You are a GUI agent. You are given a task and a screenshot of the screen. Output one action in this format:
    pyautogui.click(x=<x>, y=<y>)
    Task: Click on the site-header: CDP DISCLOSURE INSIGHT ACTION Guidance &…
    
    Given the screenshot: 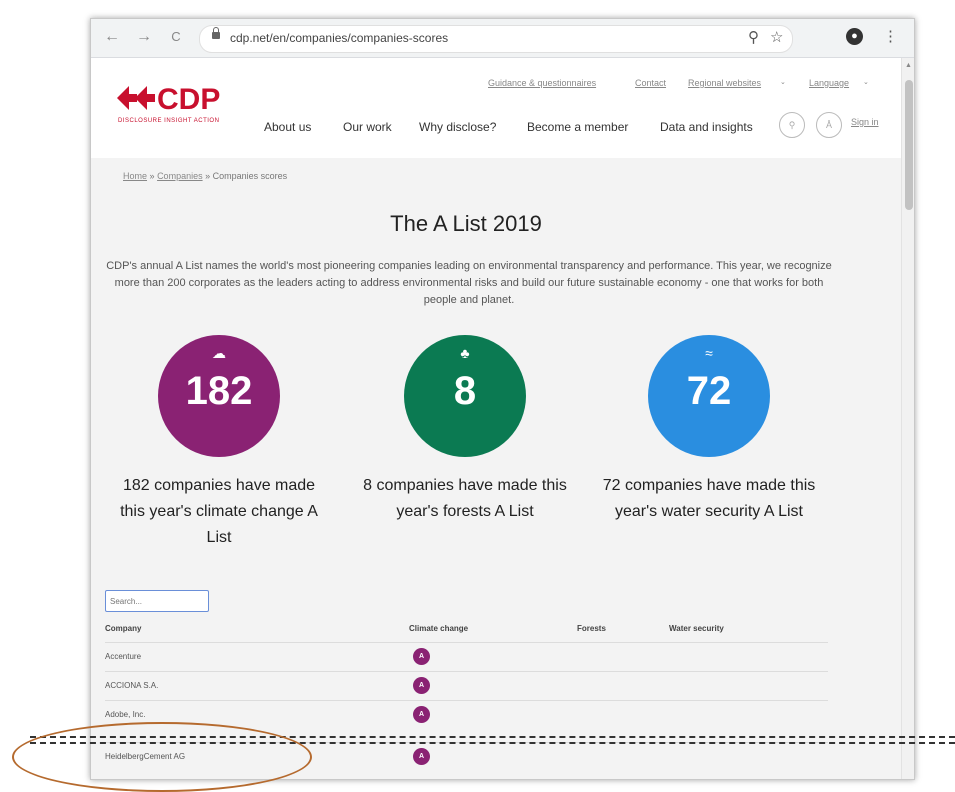 What is the action you would take?
    pyautogui.click(x=496, y=108)
    